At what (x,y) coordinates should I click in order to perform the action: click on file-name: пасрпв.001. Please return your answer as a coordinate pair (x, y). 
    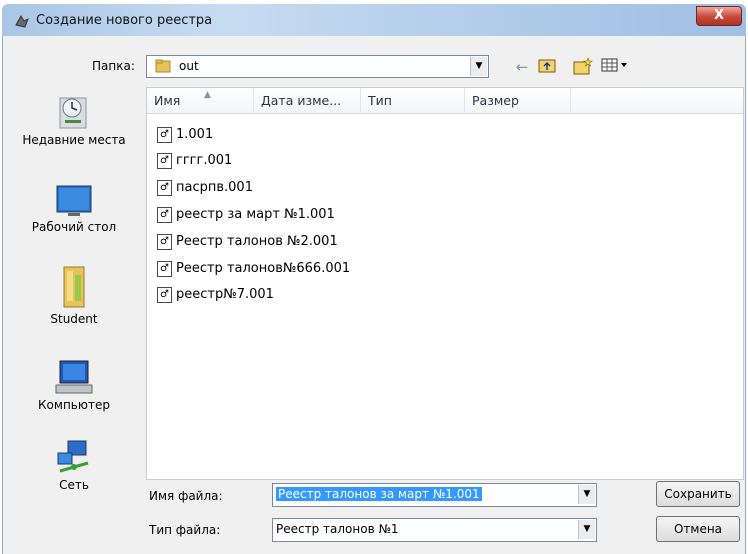
    Looking at the image, I should click on (214, 187).